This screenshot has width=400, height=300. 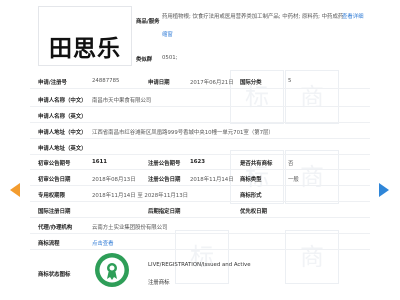 I want to click on later-date-label: 后期指定日期, so click(x=164, y=212).